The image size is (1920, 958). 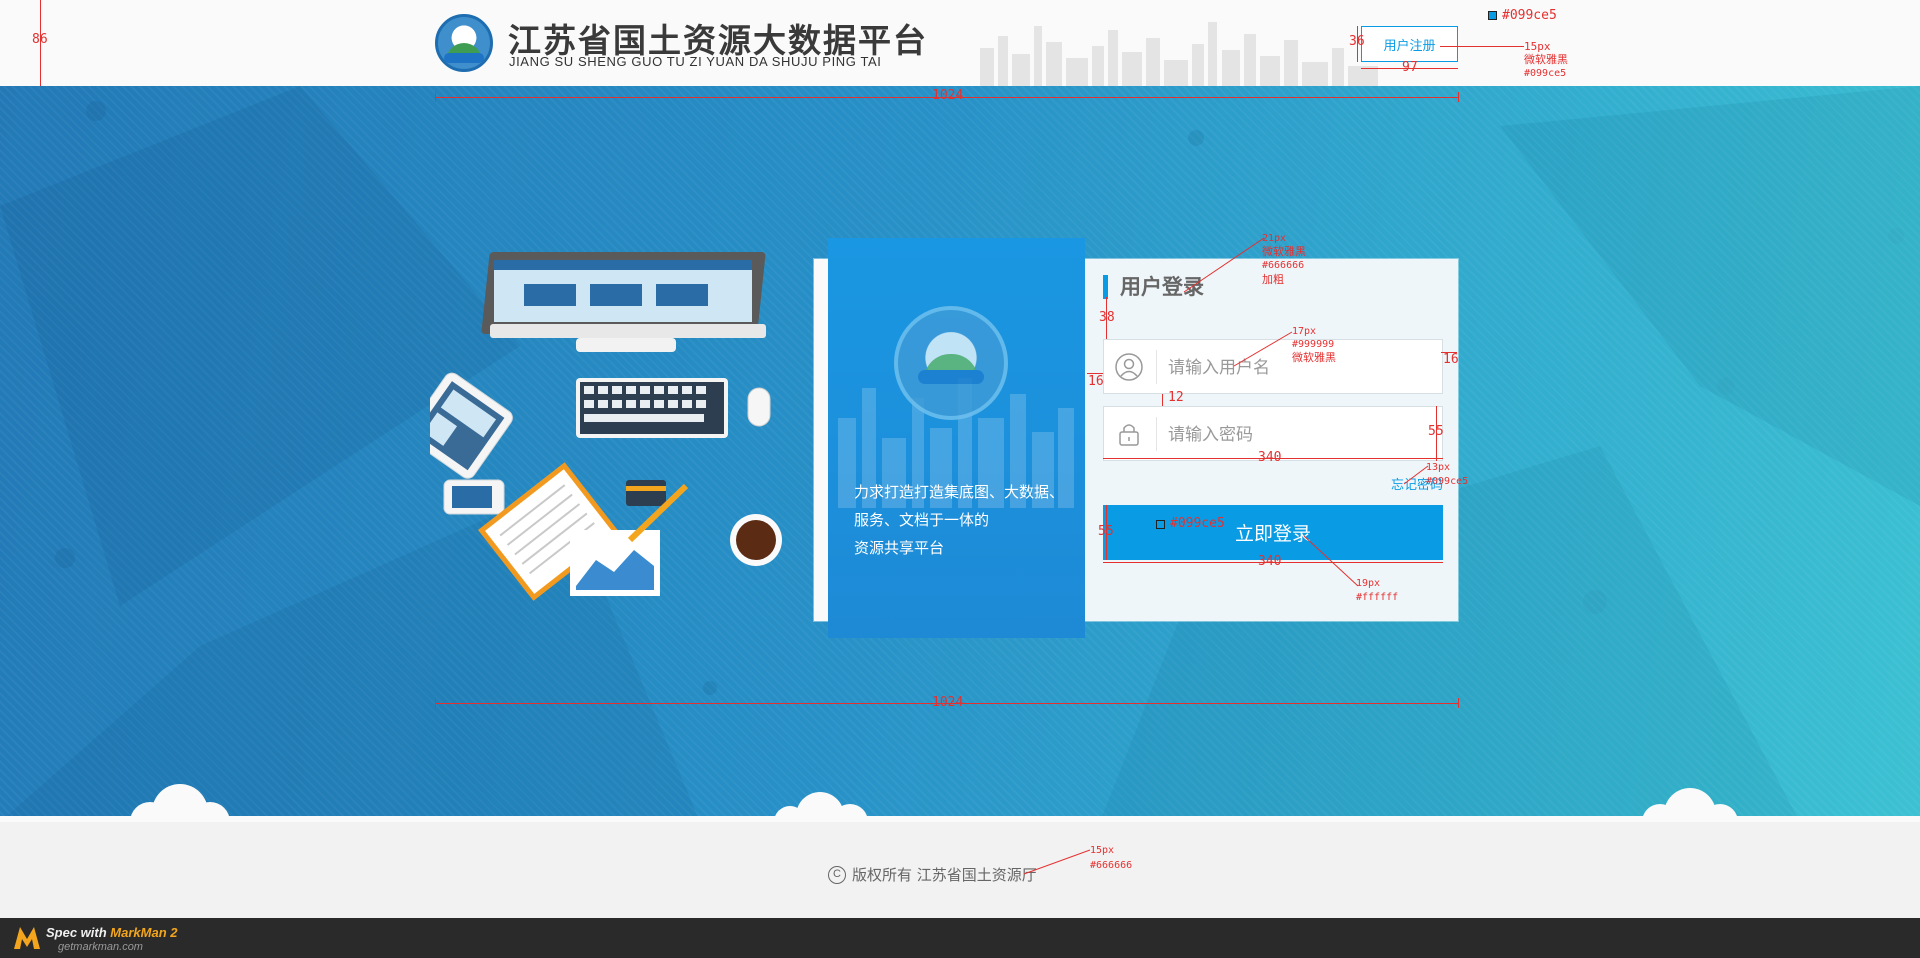 What do you see at coordinates (1299, 367) in the screenshot?
I see `username-input` at bounding box center [1299, 367].